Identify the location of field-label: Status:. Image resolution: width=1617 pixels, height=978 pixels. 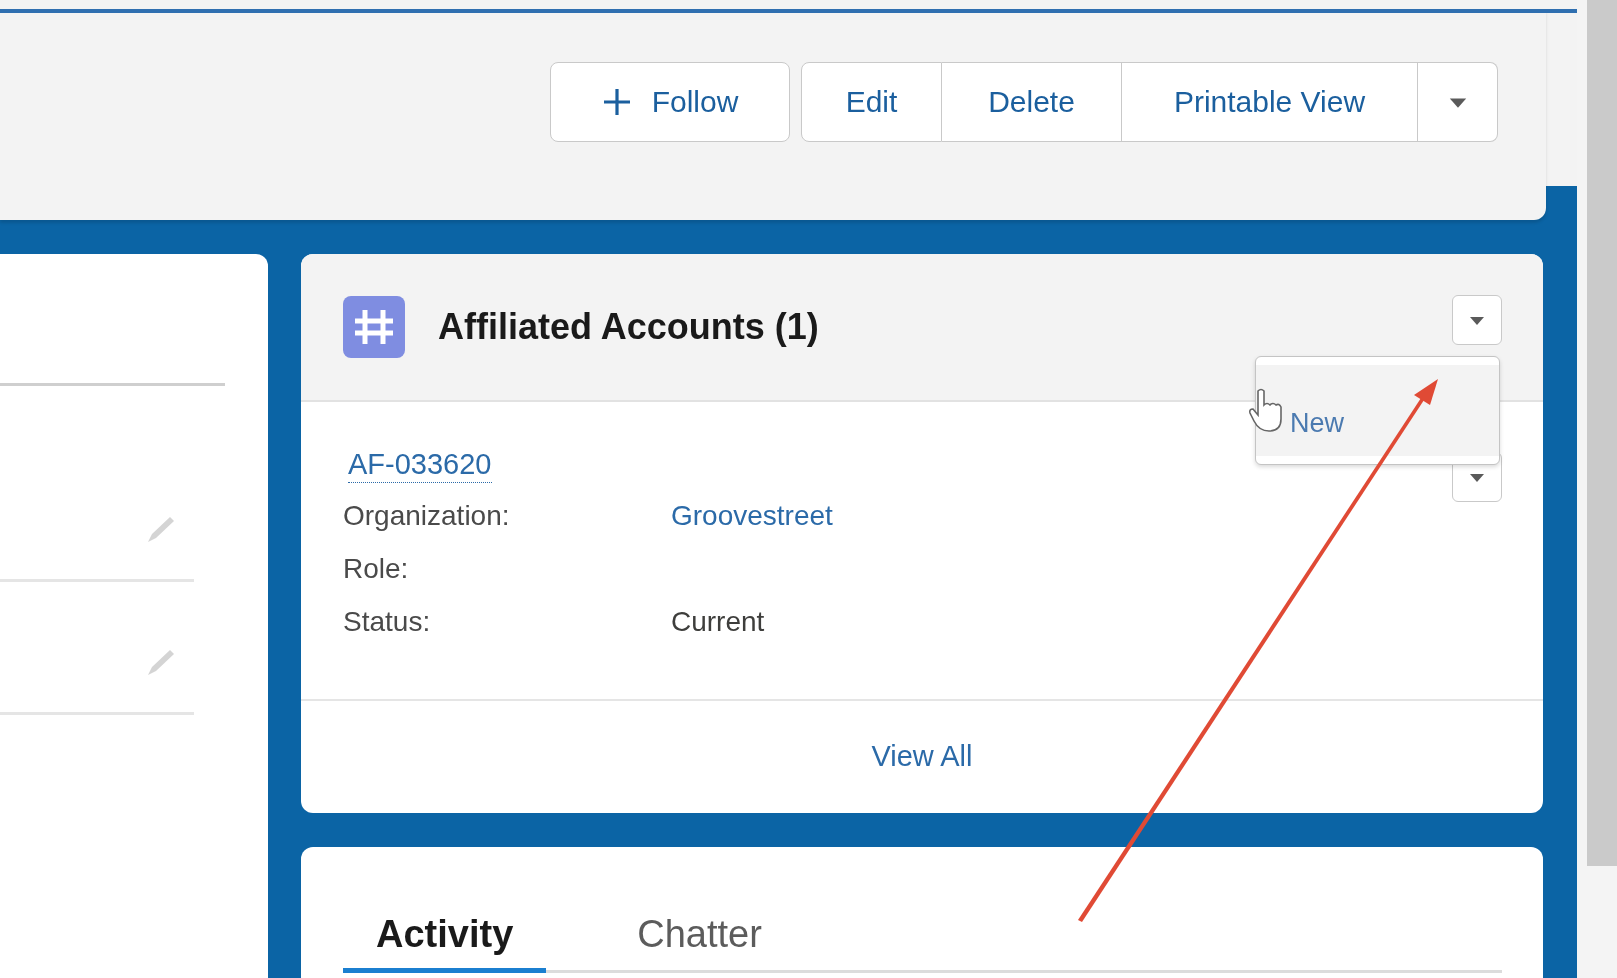
(387, 621).